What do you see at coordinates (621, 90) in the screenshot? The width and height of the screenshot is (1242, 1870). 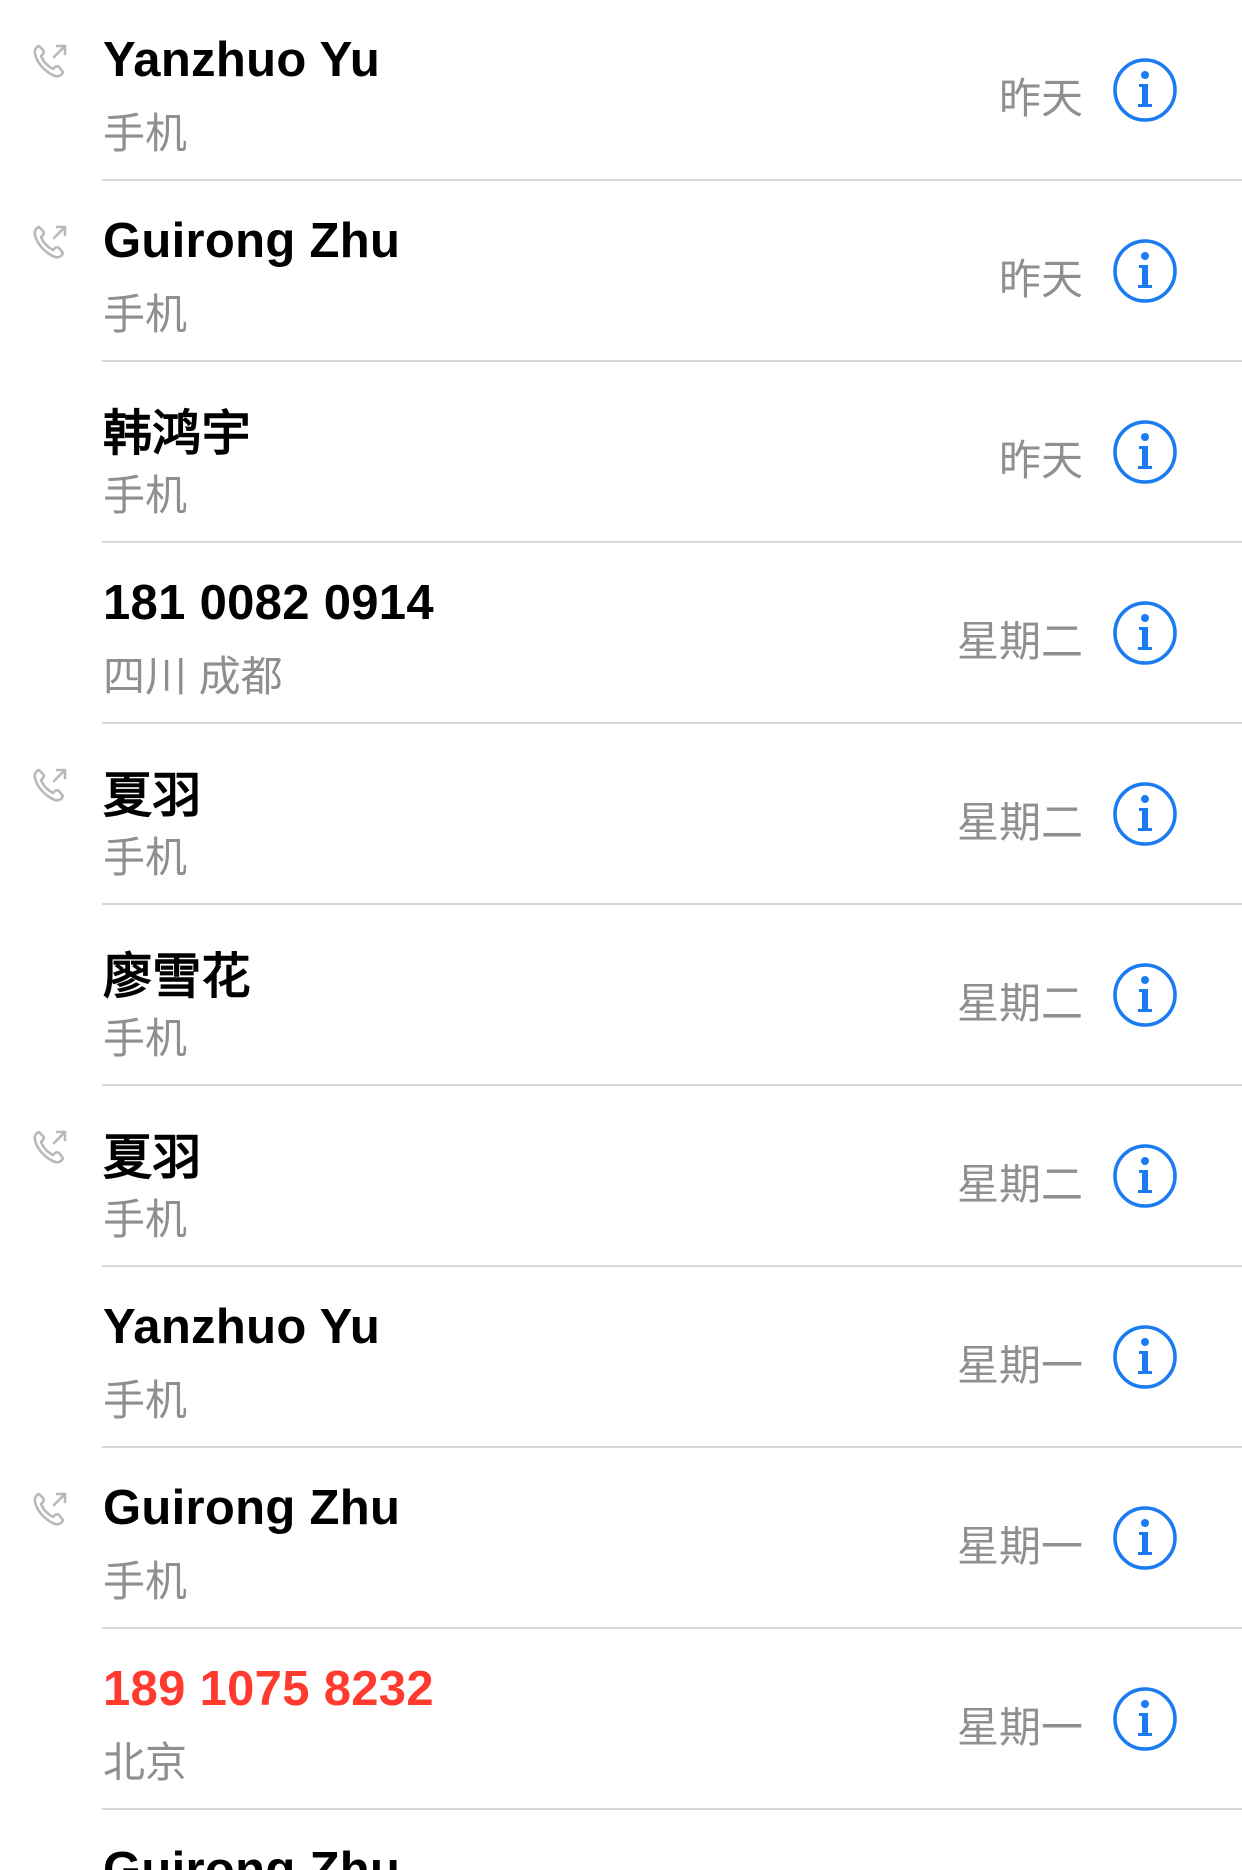 I see `call-row: Yanzhuo Yu 手机 昨天` at bounding box center [621, 90].